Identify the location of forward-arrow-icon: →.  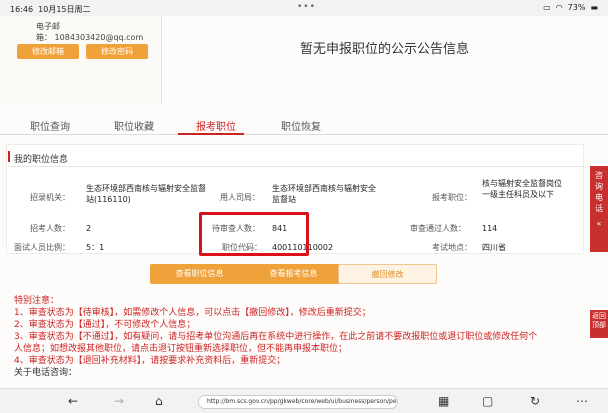
(119, 401).